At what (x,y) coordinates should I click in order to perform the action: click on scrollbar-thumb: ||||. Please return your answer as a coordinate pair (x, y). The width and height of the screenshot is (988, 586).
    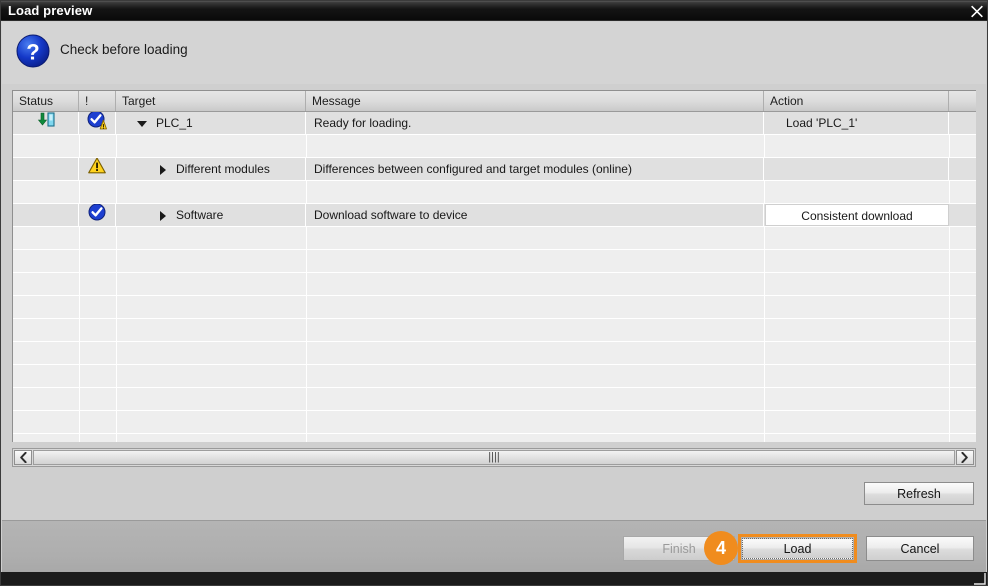
    Looking at the image, I should click on (494, 457).